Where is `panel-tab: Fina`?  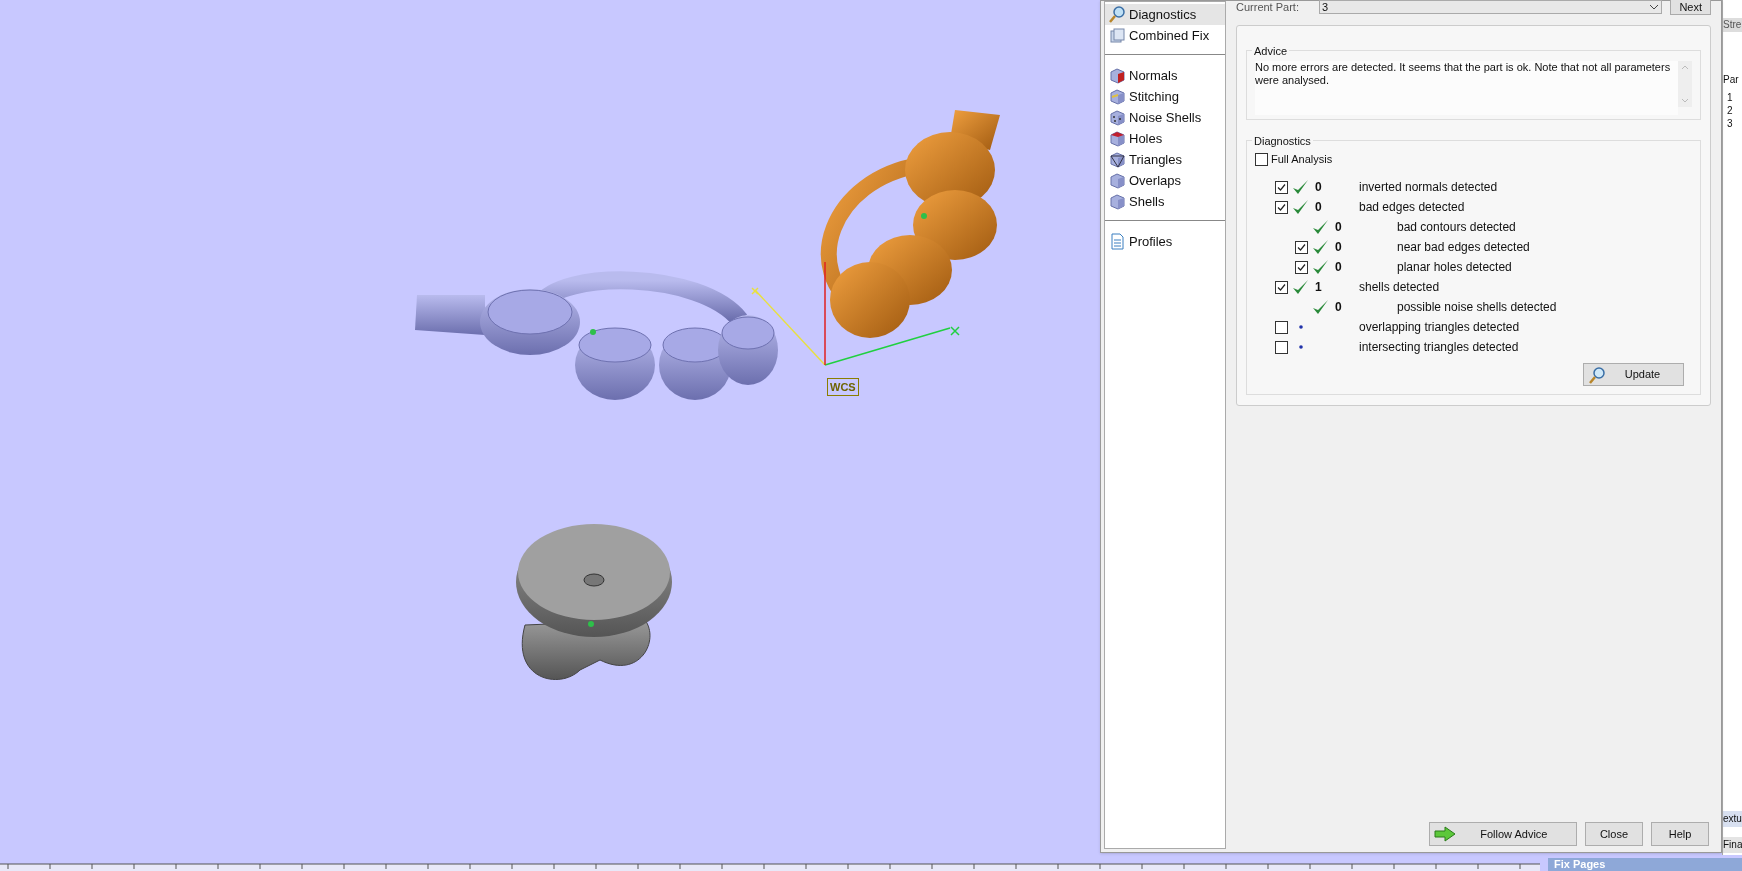
panel-tab: Fina is located at coordinates (1732, 845).